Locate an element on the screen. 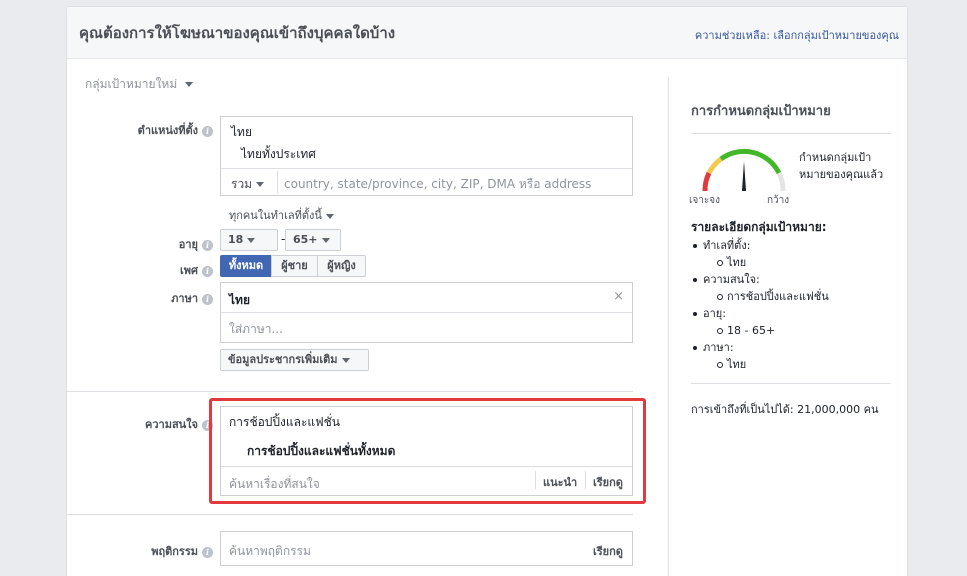  details-item-age: อายุ: 18 - 65+ is located at coordinates (796, 322).